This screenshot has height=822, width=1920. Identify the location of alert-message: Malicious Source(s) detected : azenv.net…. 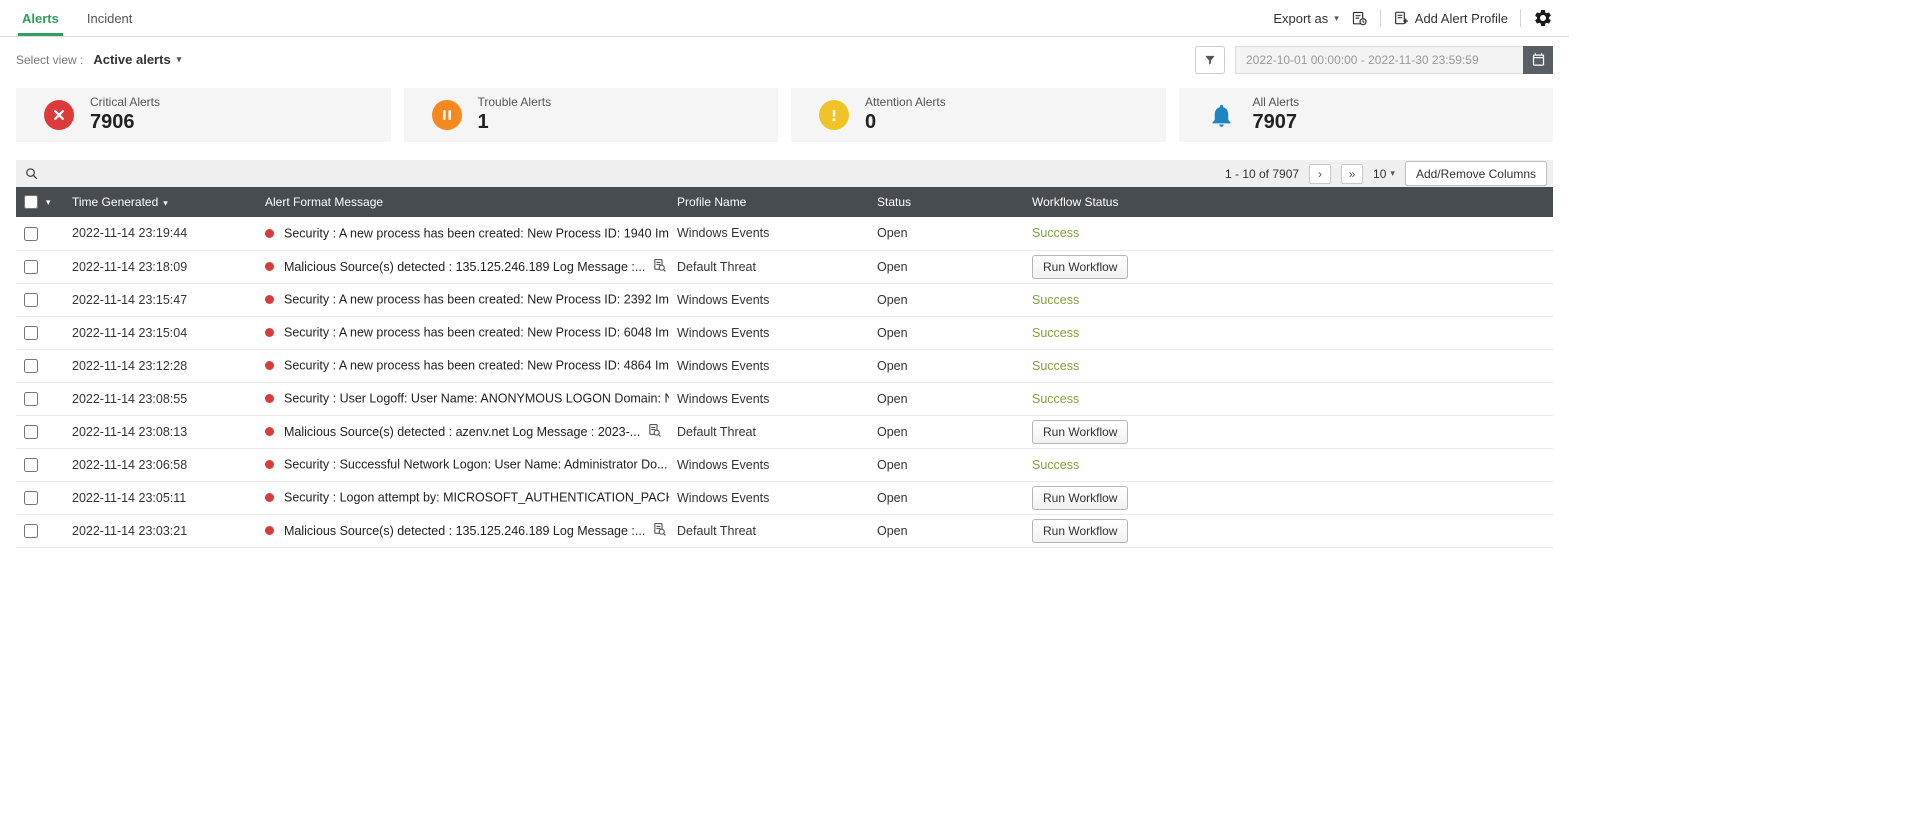
(462, 432).